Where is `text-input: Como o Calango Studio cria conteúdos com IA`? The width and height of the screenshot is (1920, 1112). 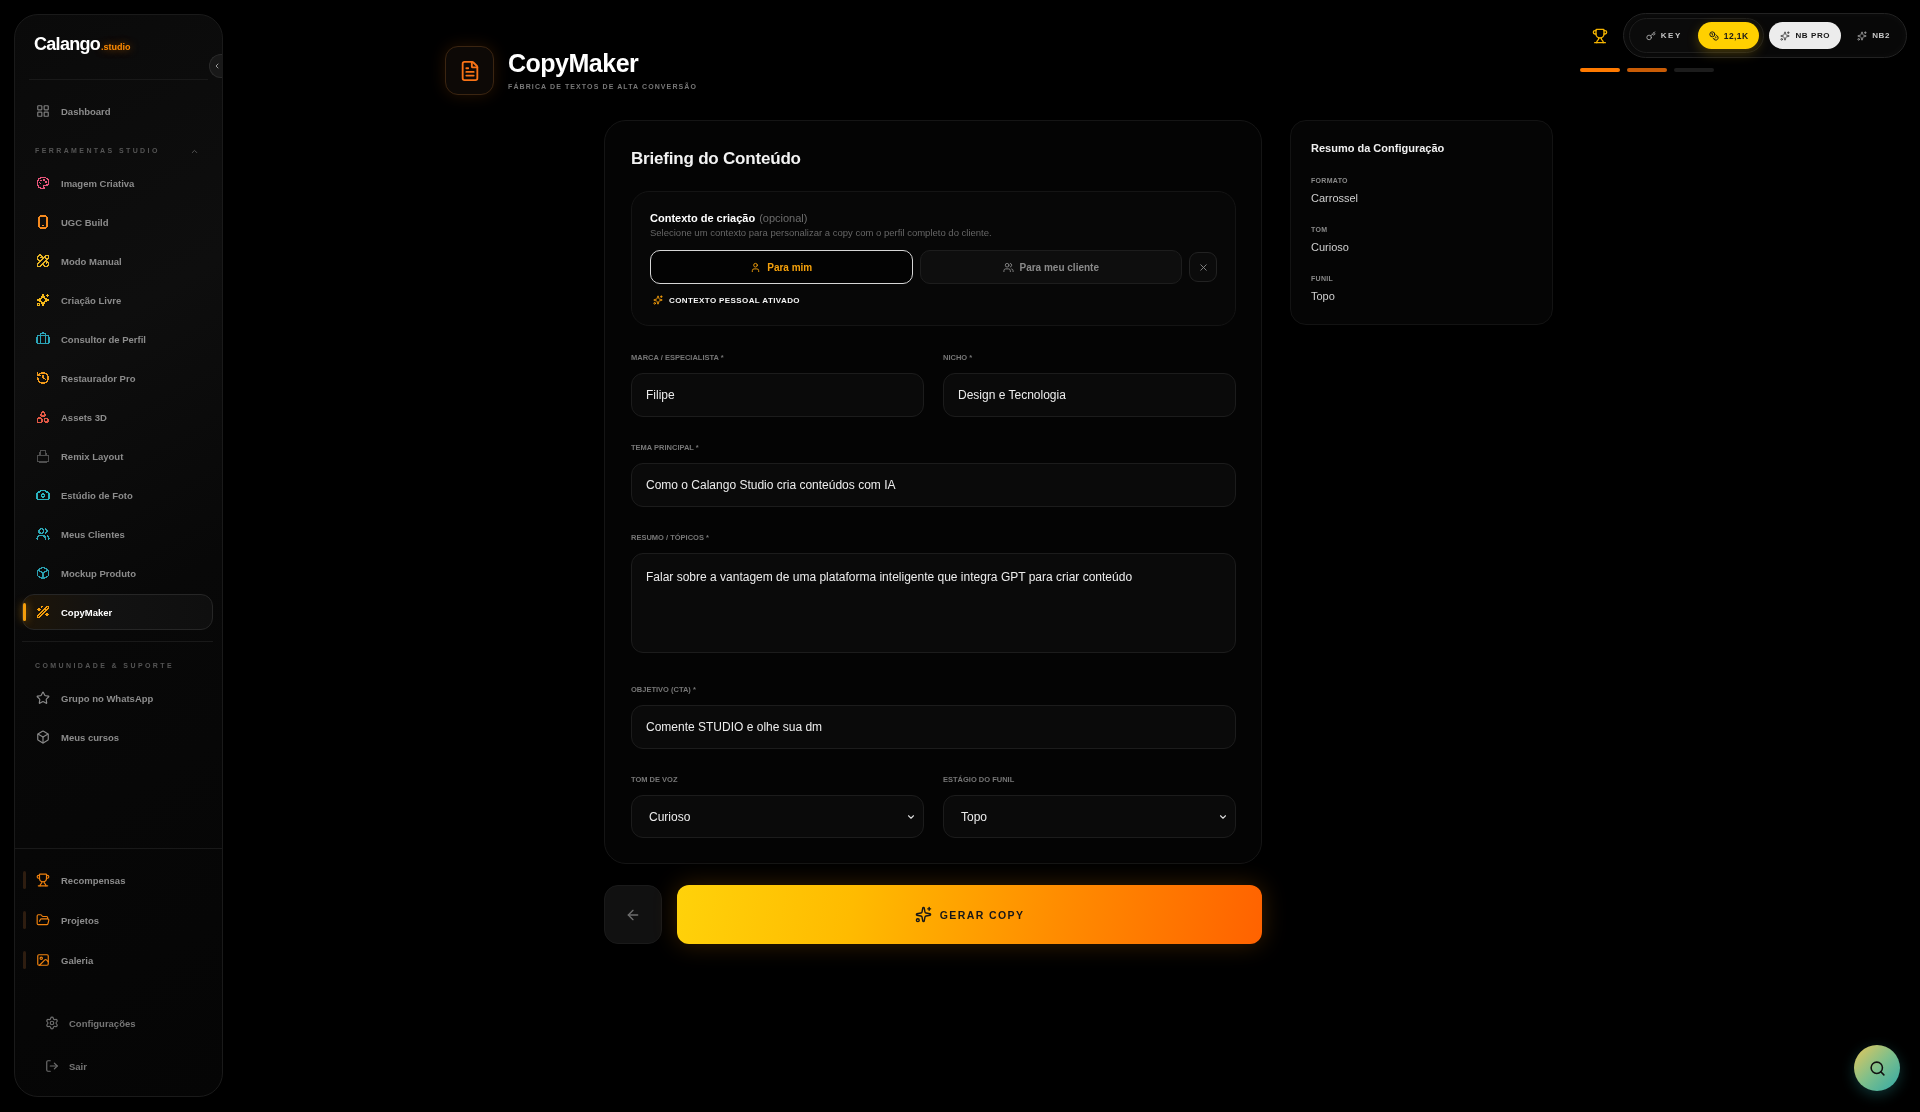 text-input: Como o Calango Studio cria conteúdos com IA is located at coordinates (933, 485).